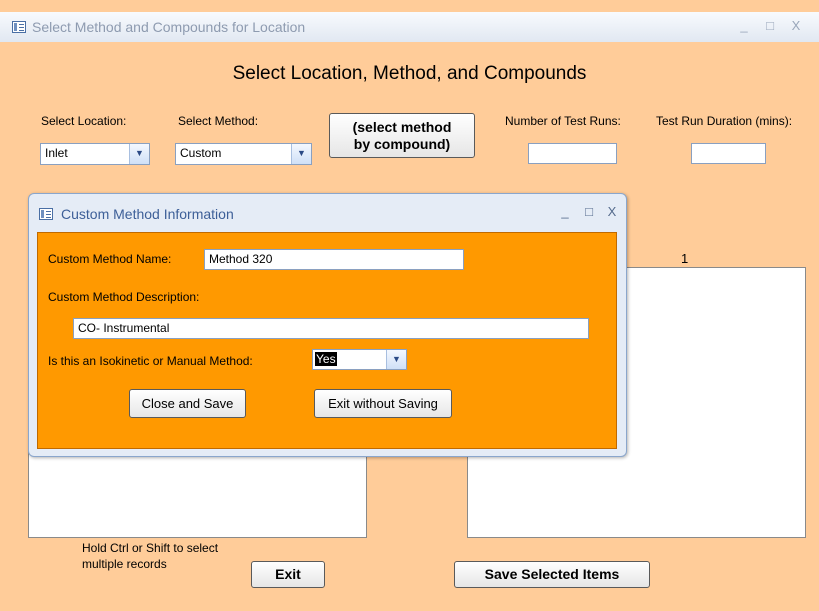 This screenshot has width=819, height=611. Describe the element at coordinates (169, 27) in the screenshot. I see `window-title: Select Method and Compounds for Location` at that location.